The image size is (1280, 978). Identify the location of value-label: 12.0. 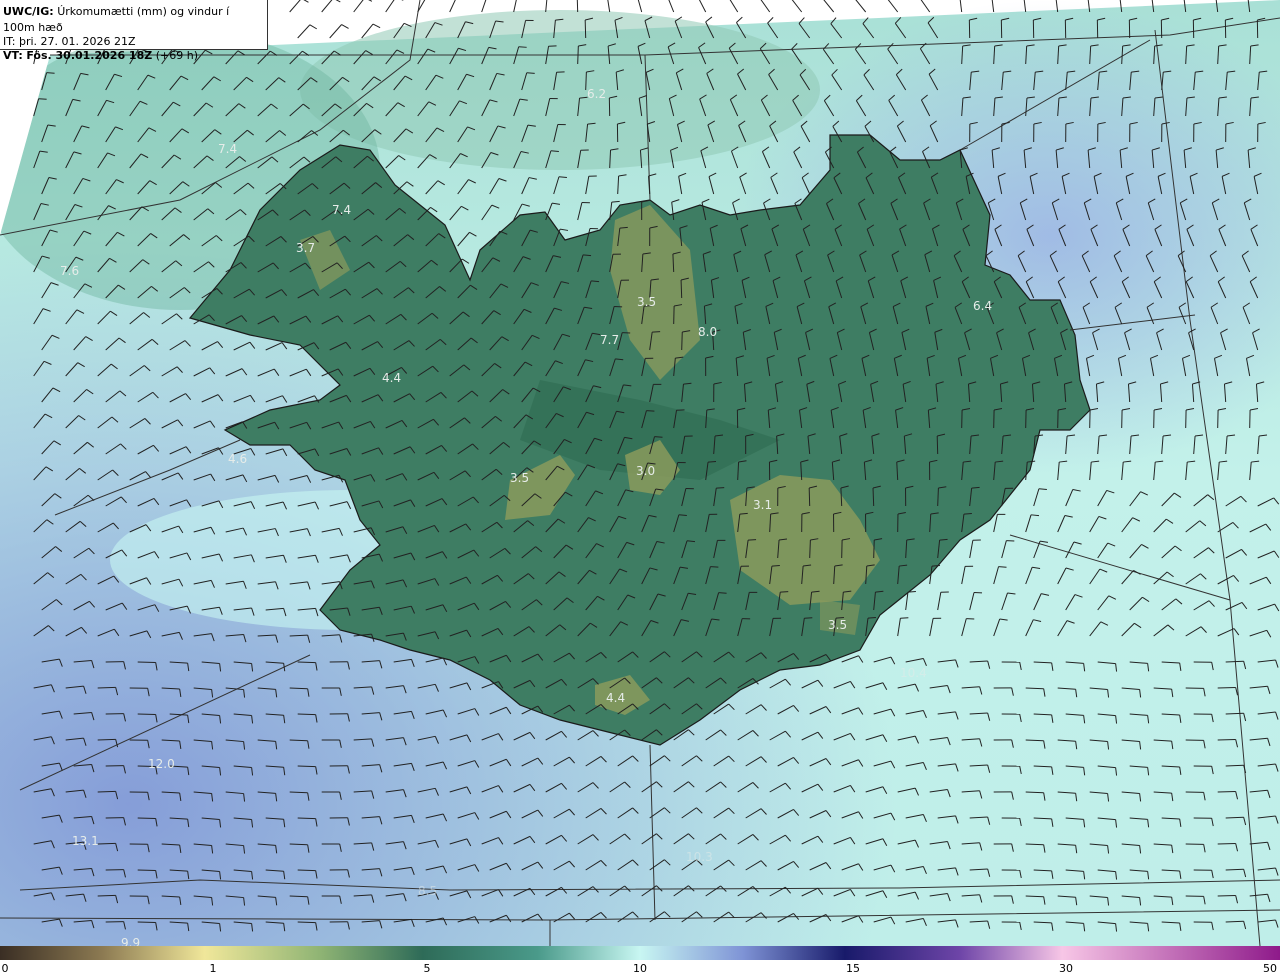
(161, 764).